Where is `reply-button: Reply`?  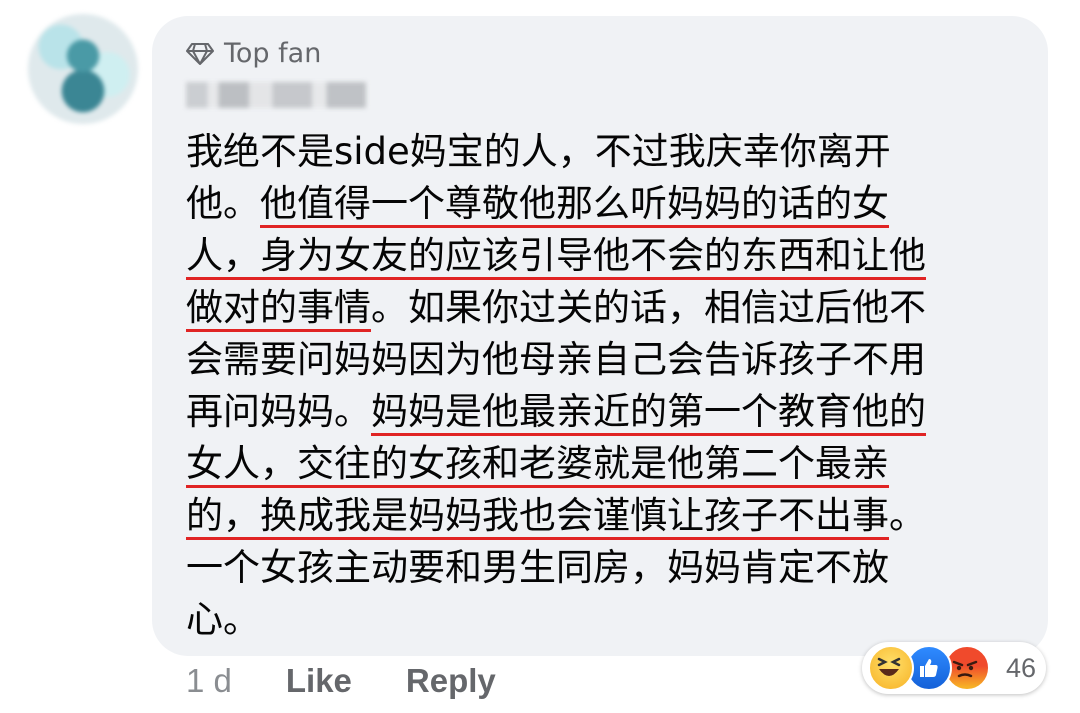
reply-button: Reply is located at coordinates (451, 681).